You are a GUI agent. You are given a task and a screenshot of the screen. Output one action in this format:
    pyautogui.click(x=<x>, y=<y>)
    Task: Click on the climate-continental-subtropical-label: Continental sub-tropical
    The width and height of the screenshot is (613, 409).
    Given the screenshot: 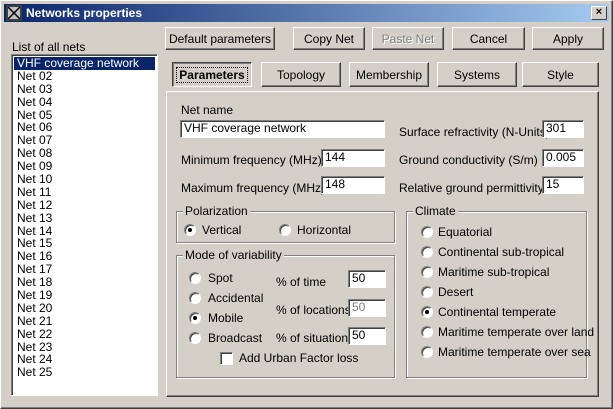 What is the action you would take?
    pyautogui.click(x=501, y=252)
    